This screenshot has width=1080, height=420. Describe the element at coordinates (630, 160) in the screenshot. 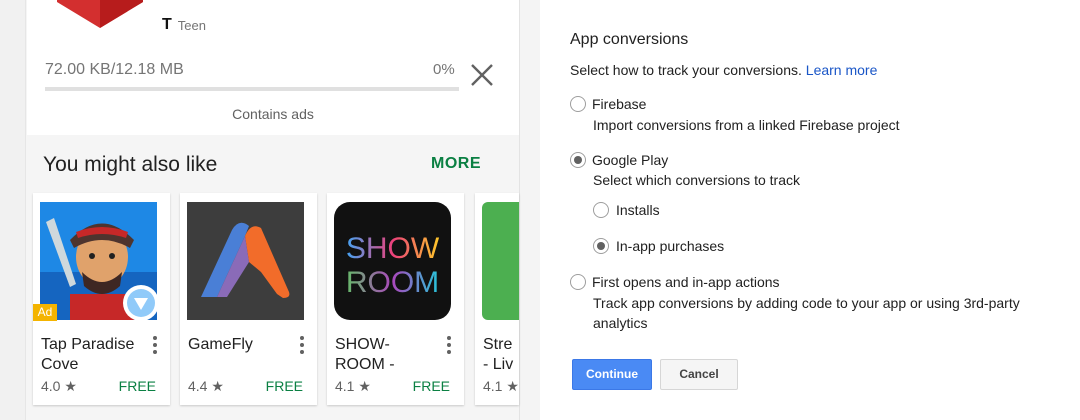

I see `google-play-label: Google Play` at that location.